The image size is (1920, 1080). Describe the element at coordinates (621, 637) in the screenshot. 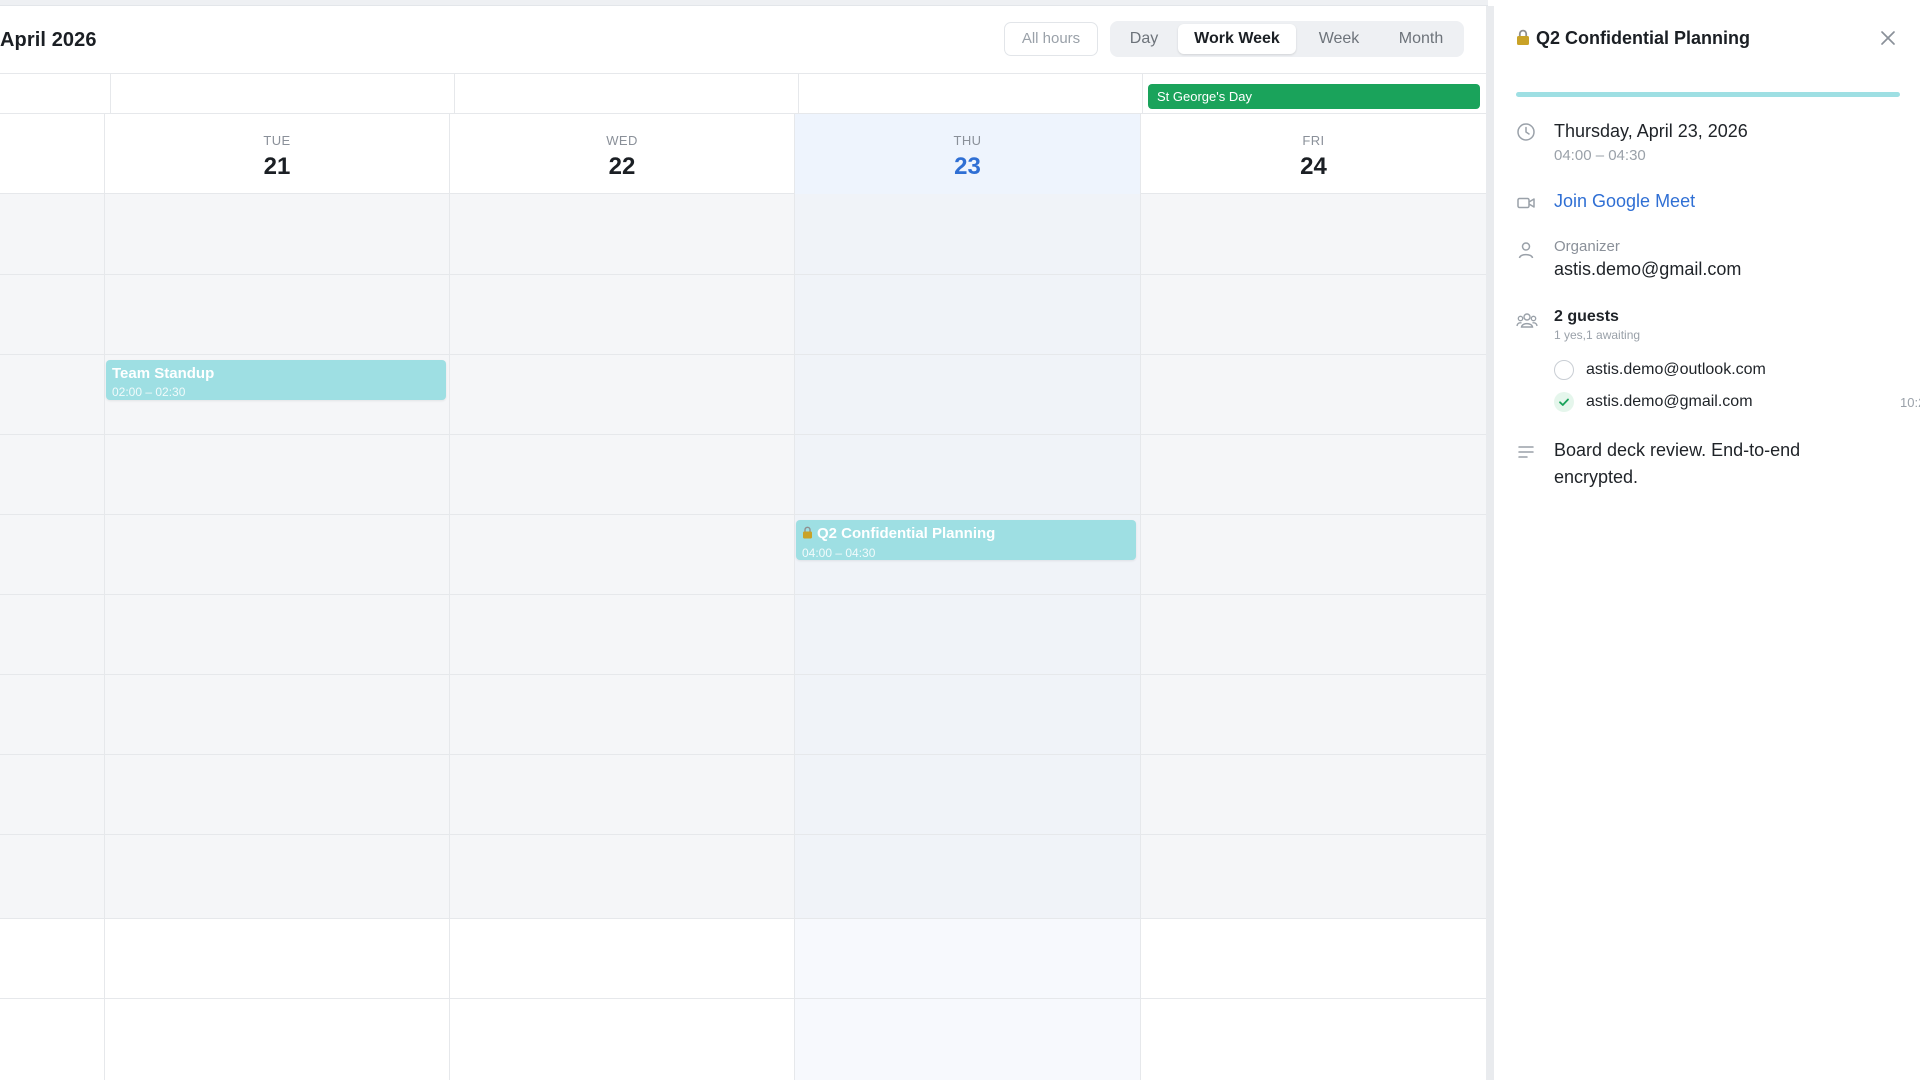

I see `day-column-wed` at that location.